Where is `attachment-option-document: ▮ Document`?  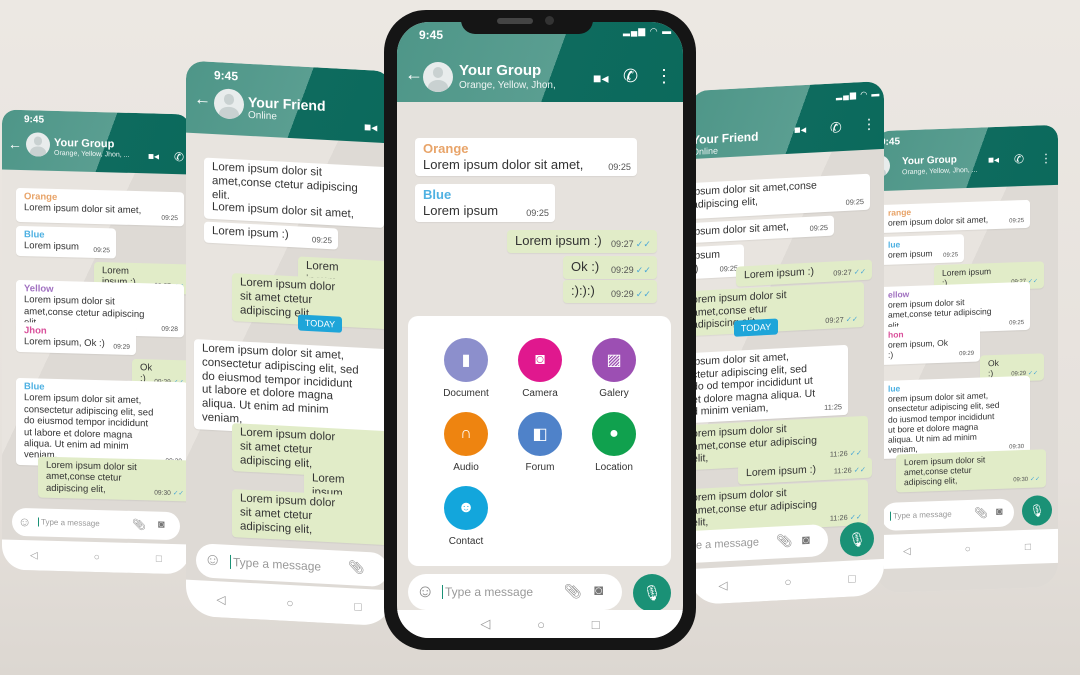 attachment-option-document: ▮ Document is located at coordinates (466, 368).